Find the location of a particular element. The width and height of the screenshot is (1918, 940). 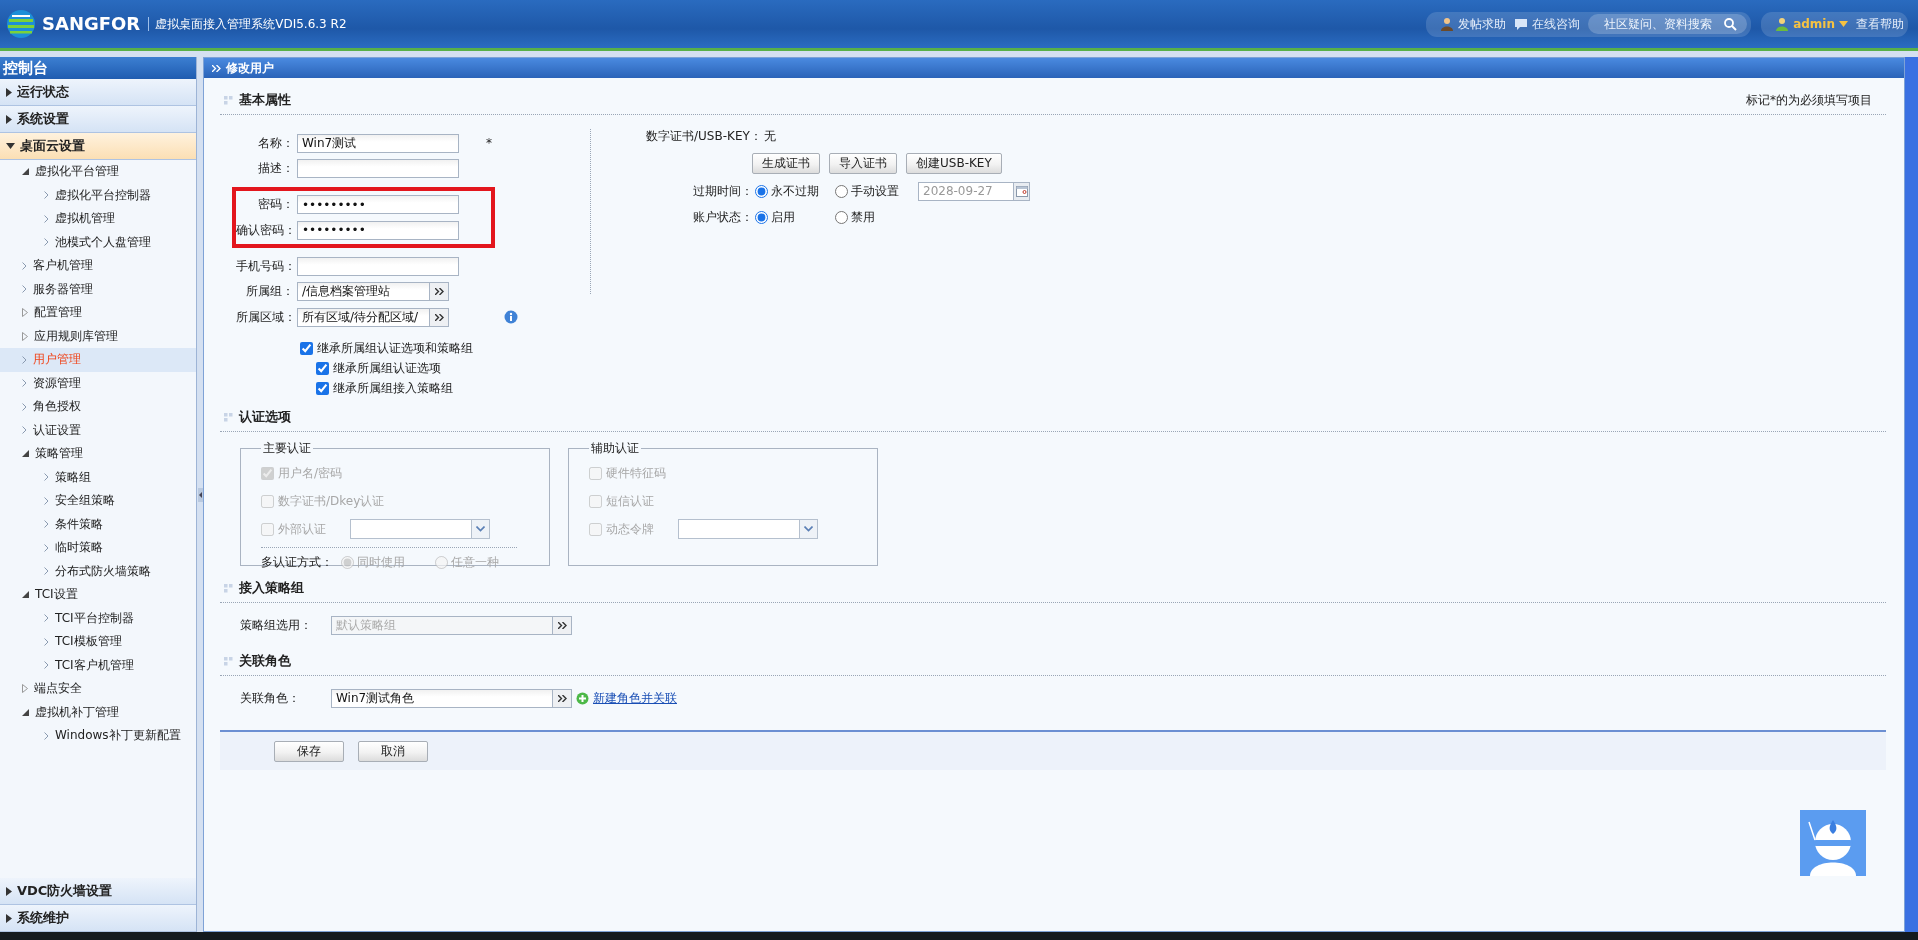

radio-label: 手动设置 is located at coordinates (875, 191).